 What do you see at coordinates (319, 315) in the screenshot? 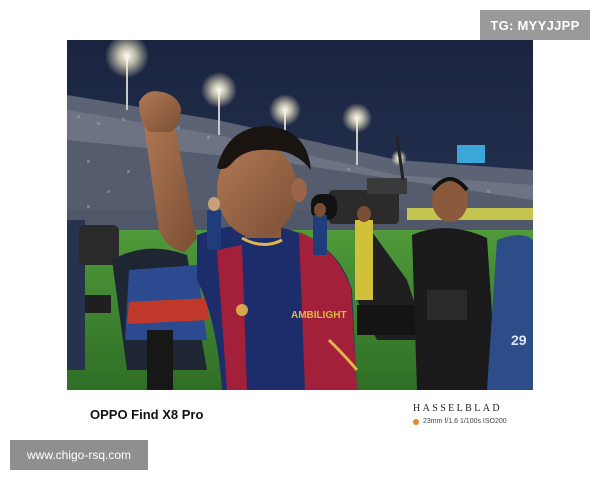
I see `jersey-text: AMBILIGHT` at bounding box center [319, 315].